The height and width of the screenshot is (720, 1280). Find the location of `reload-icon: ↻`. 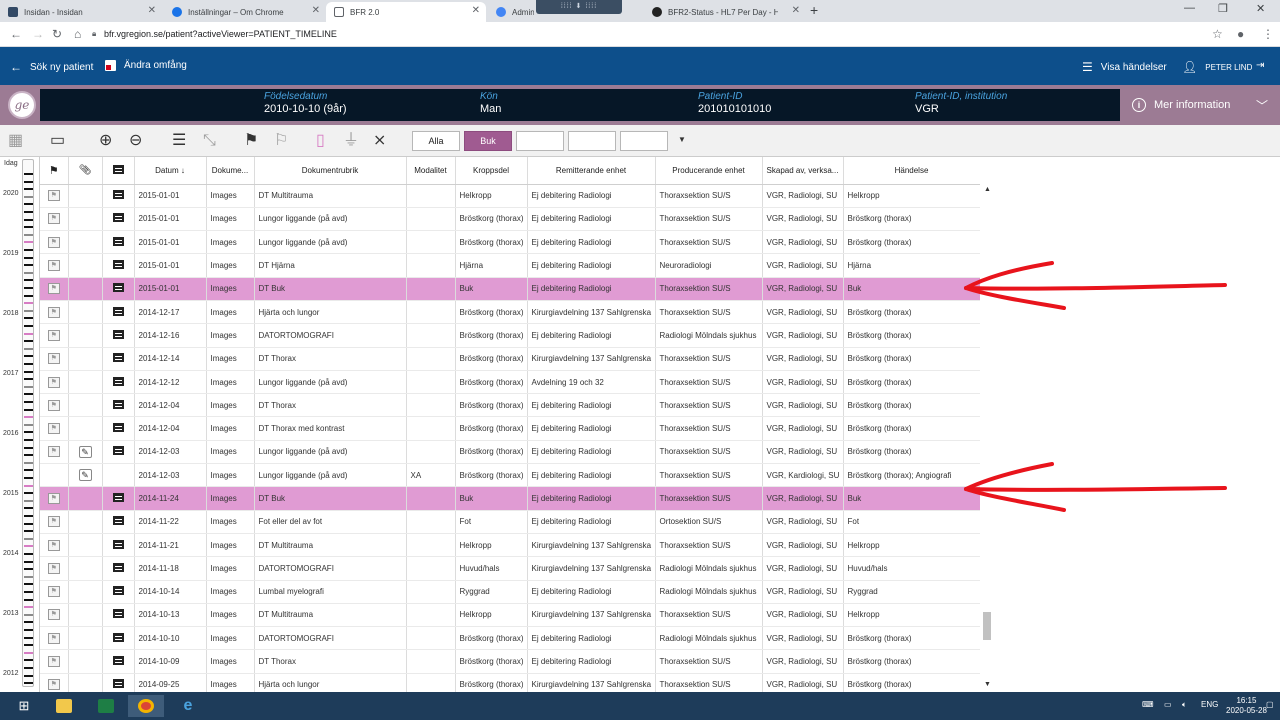

reload-icon: ↻ is located at coordinates (57, 34).